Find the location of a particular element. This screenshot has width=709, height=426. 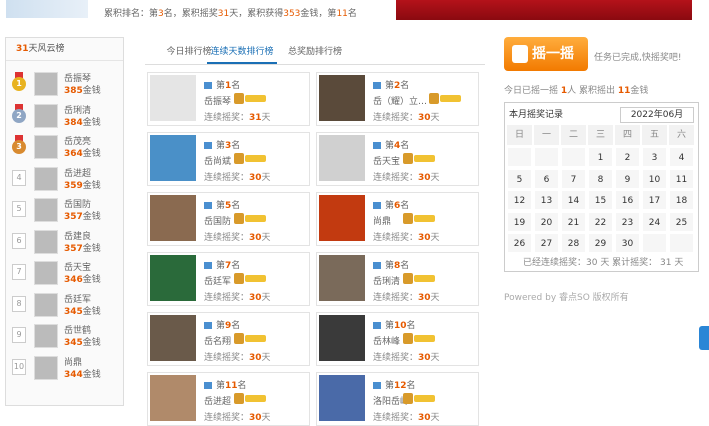

calendar-day: 17 is located at coordinates (654, 200).